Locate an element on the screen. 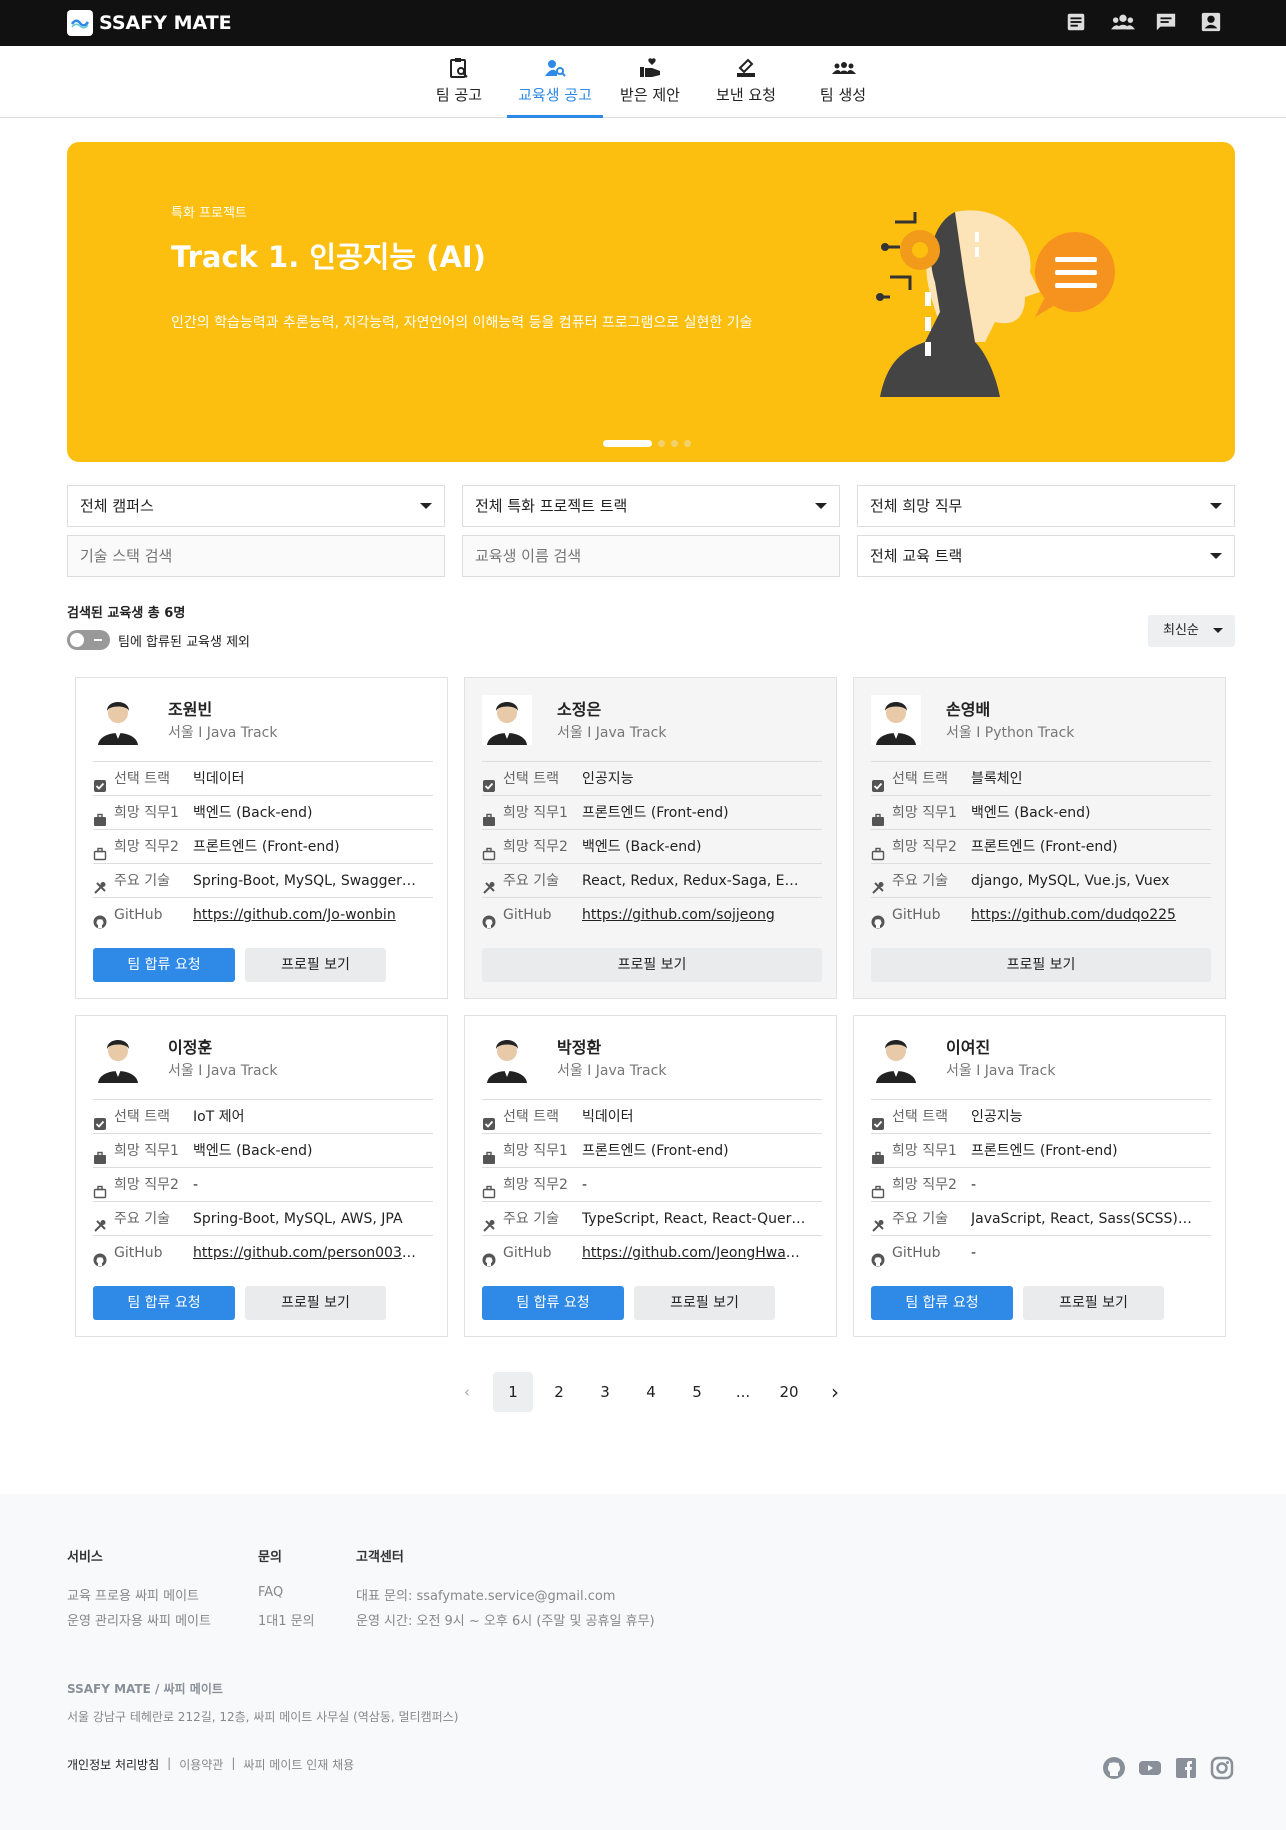 The width and height of the screenshot is (1286, 1830). footer-qna-link: 1대1 문의 is located at coordinates (286, 1619).